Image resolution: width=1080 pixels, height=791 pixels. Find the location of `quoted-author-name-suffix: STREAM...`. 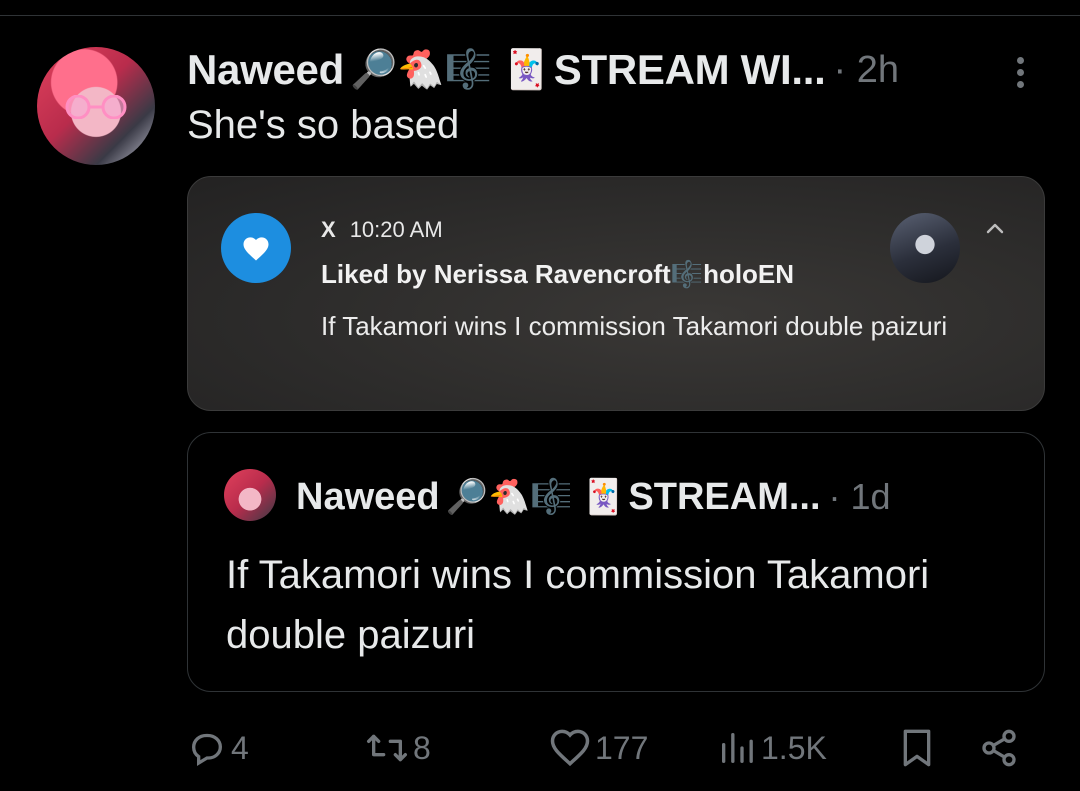

quoted-author-name-suffix: STREAM... is located at coordinates (724, 497).